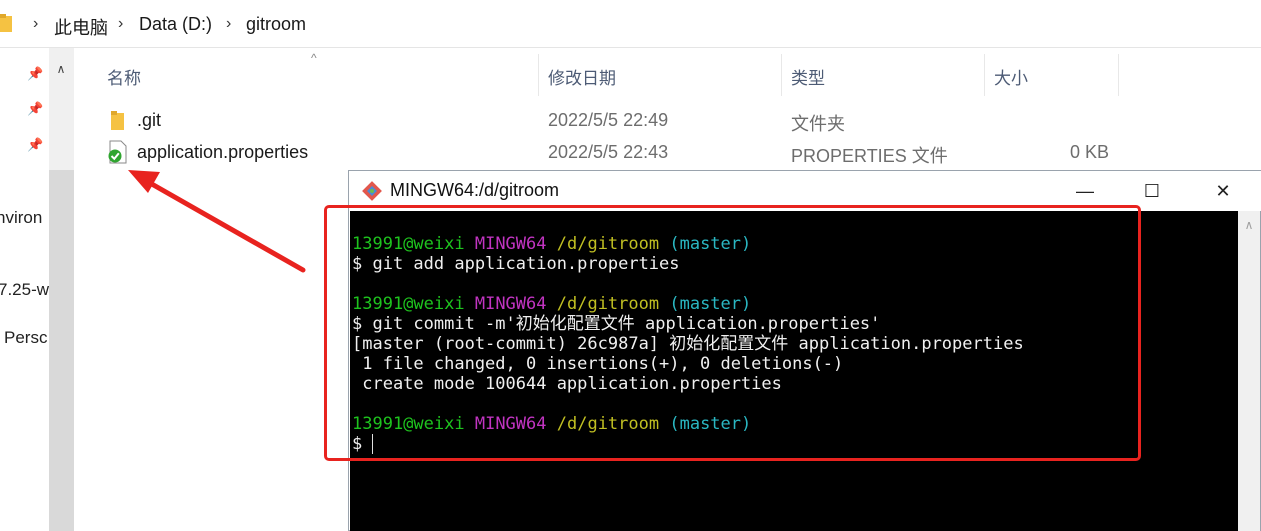  What do you see at coordinates (314, 58) in the screenshot?
I see `sort-ascending-icon: ^` at bounding box center [314, 58].